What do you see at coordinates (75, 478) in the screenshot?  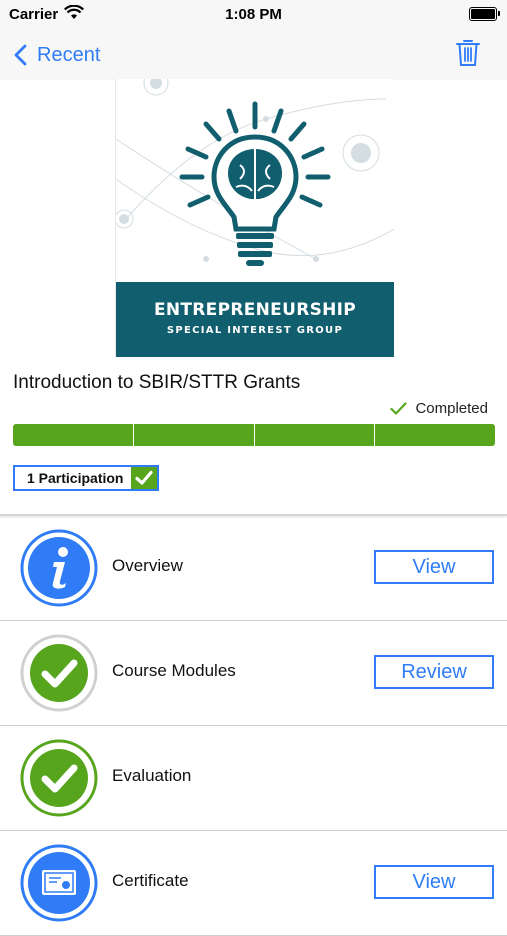 I see `participation-label: 1 Participation` at bounding box center [75, 478].